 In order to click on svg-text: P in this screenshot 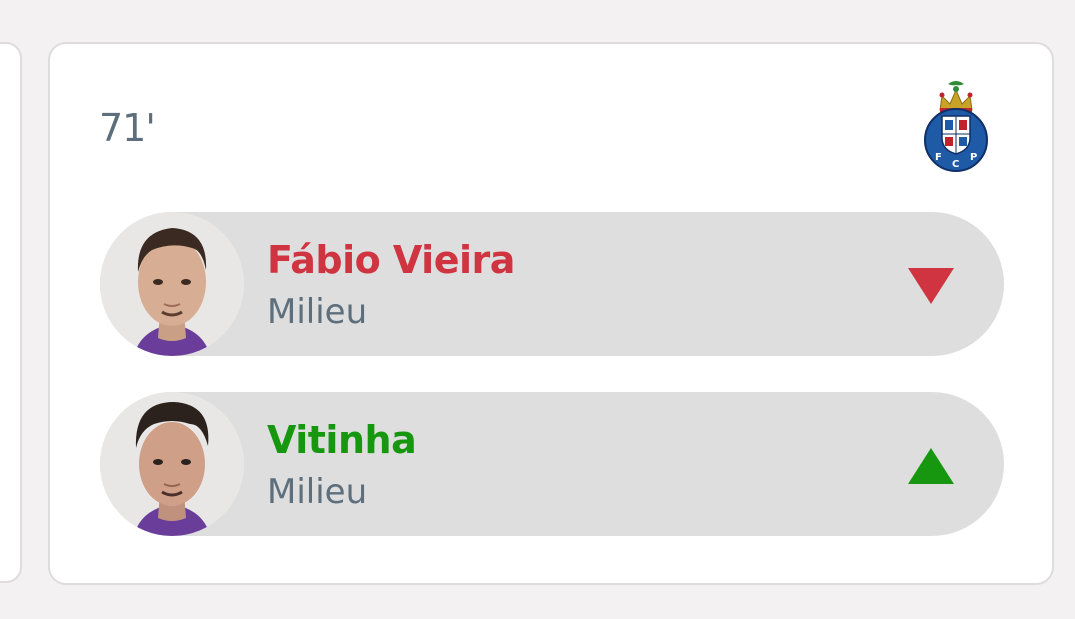, I will do `click(973, 157)`.